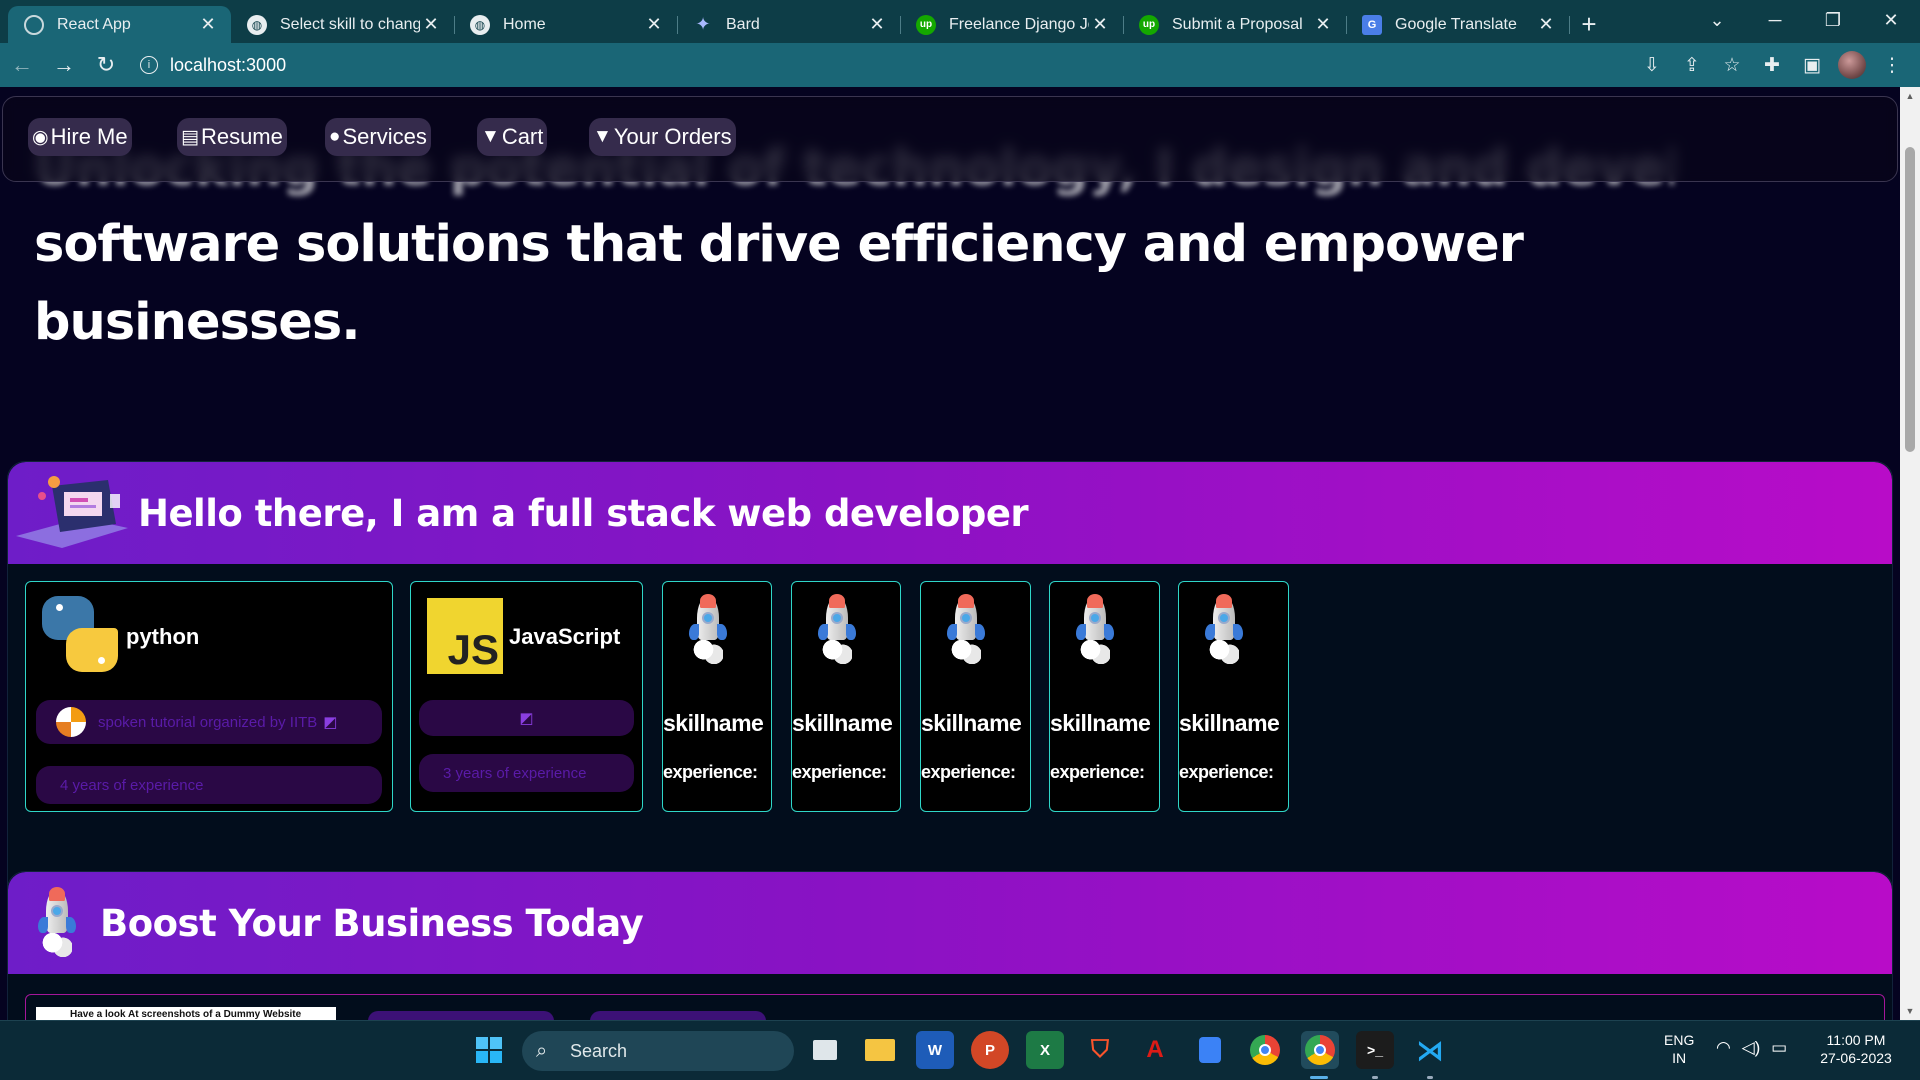 The width and height of the screenshot is (1920, 1080). What do you see at coordinates (526, 696) in the screenshot?
I see `skill-card-javascript: JS JavaScript ◩ 3 years of experience` at bounding box center [526, 696].